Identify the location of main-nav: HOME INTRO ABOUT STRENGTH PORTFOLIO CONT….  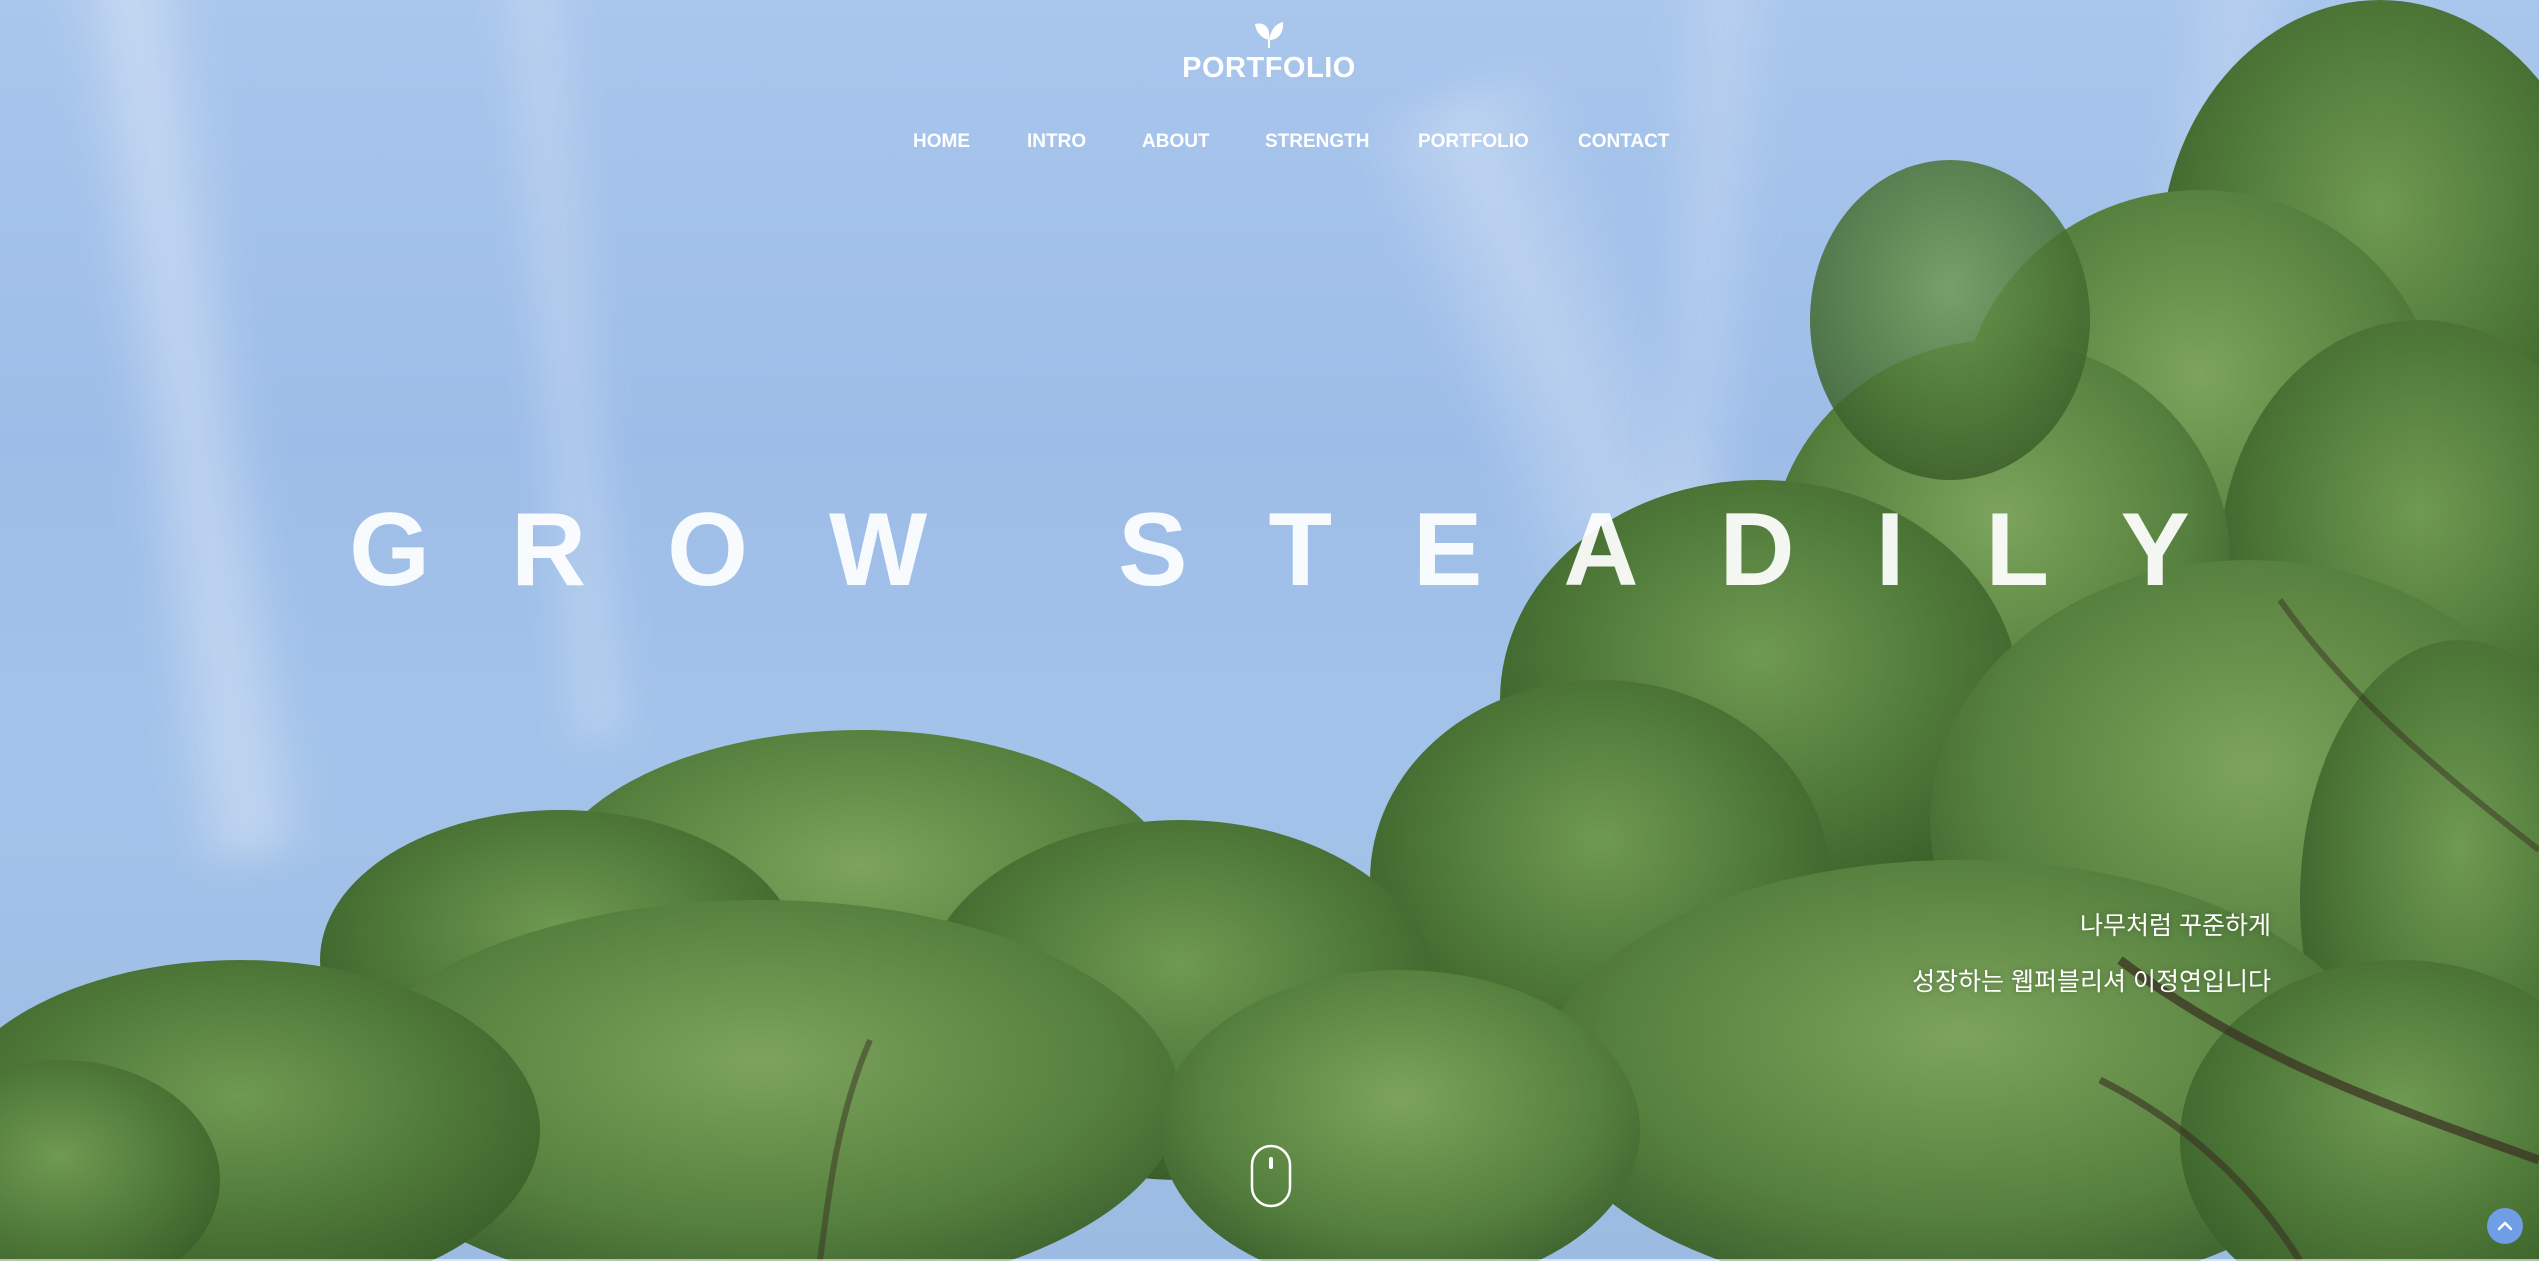
(1269, 146).